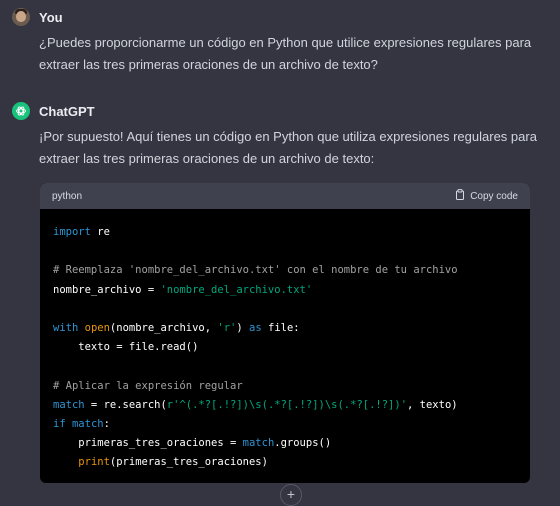 The height and width of the screenshot is (506, 560). I want to click on code-token: with, so click(66, 328).